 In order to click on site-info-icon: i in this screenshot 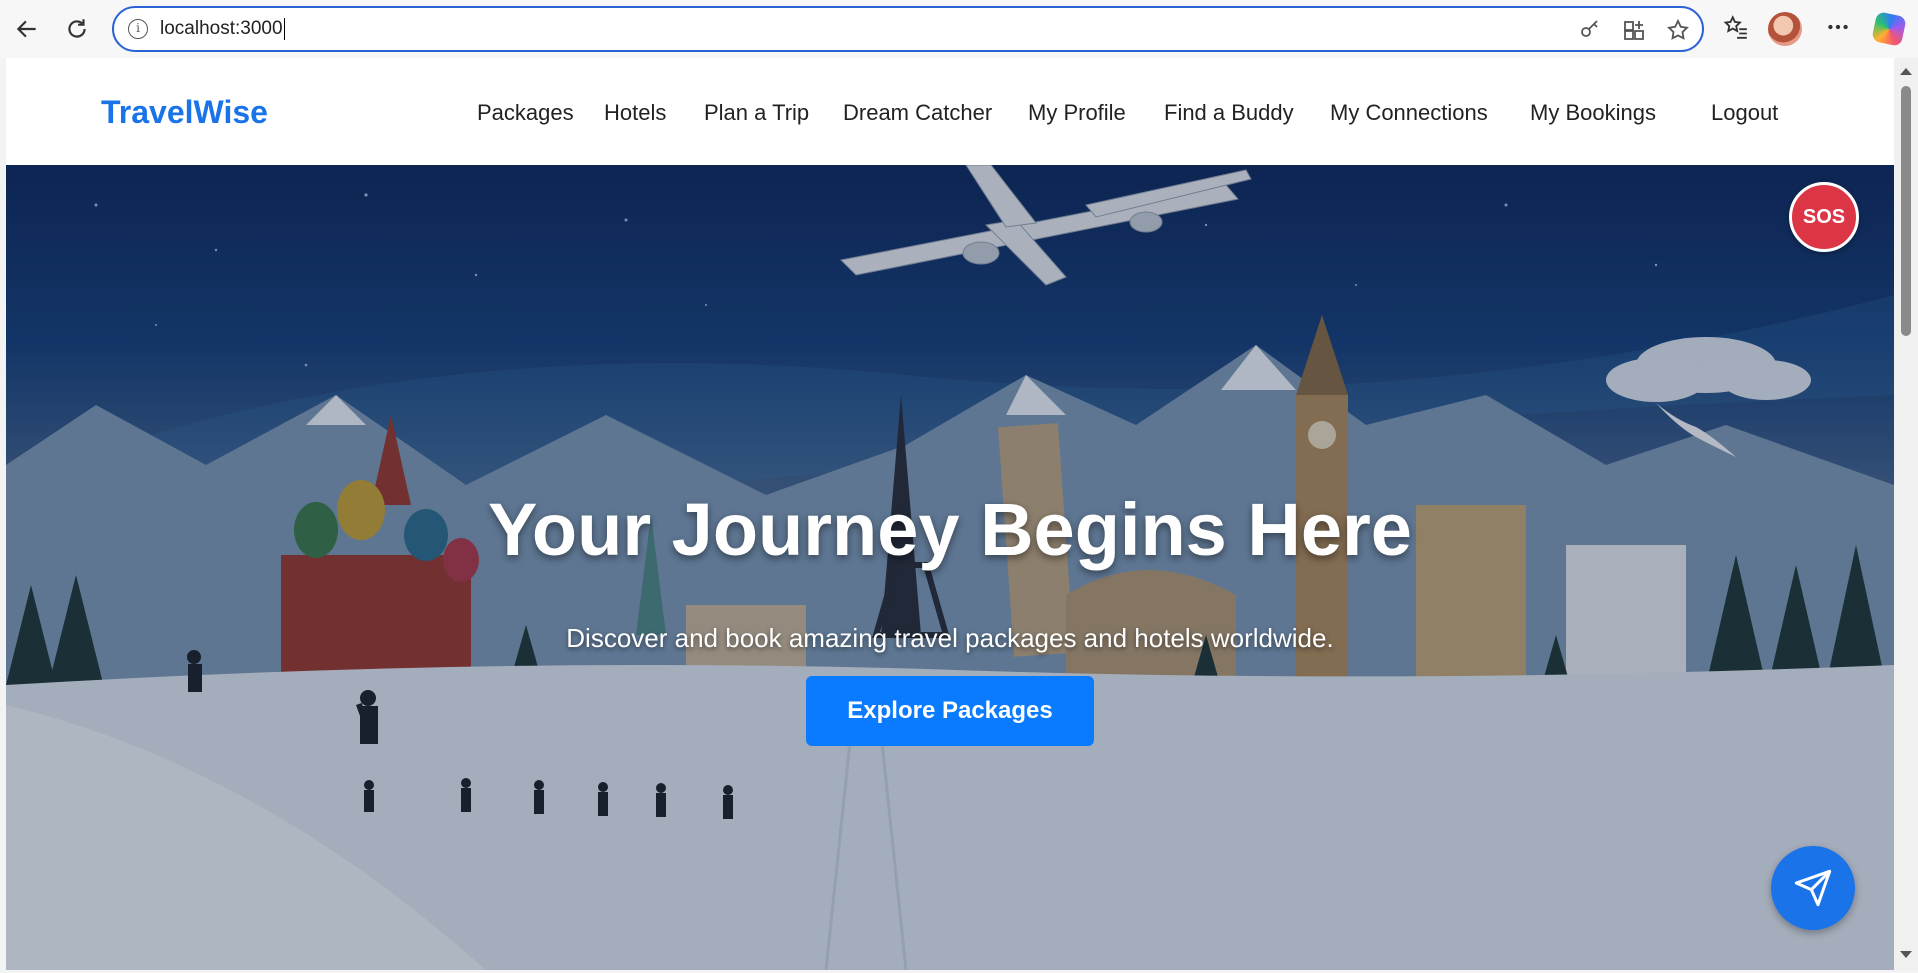, I will do `click(138, 29)`.